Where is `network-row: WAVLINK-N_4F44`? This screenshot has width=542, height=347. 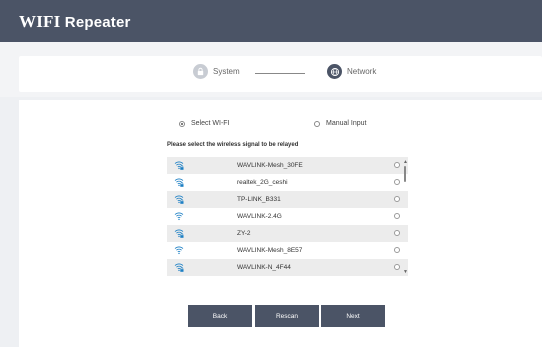 network-row: WAVLINK-N_4F44 is located at coordinates (287, 267).